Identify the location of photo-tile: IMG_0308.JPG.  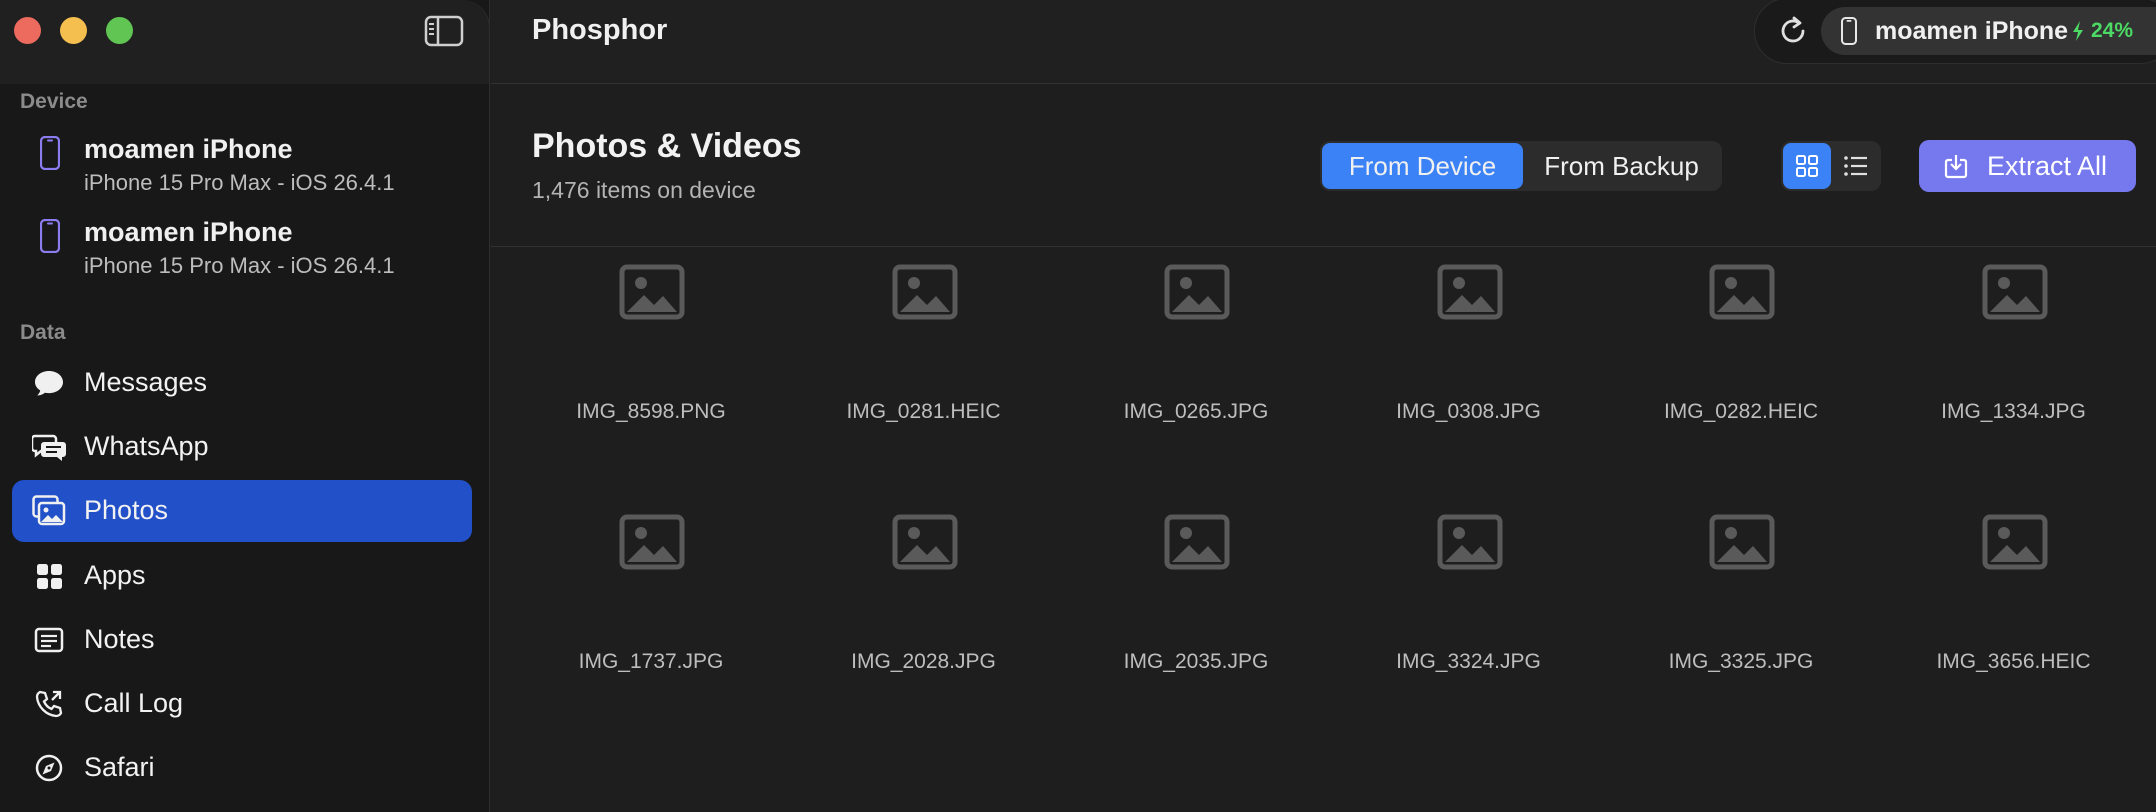
(1469, 291).